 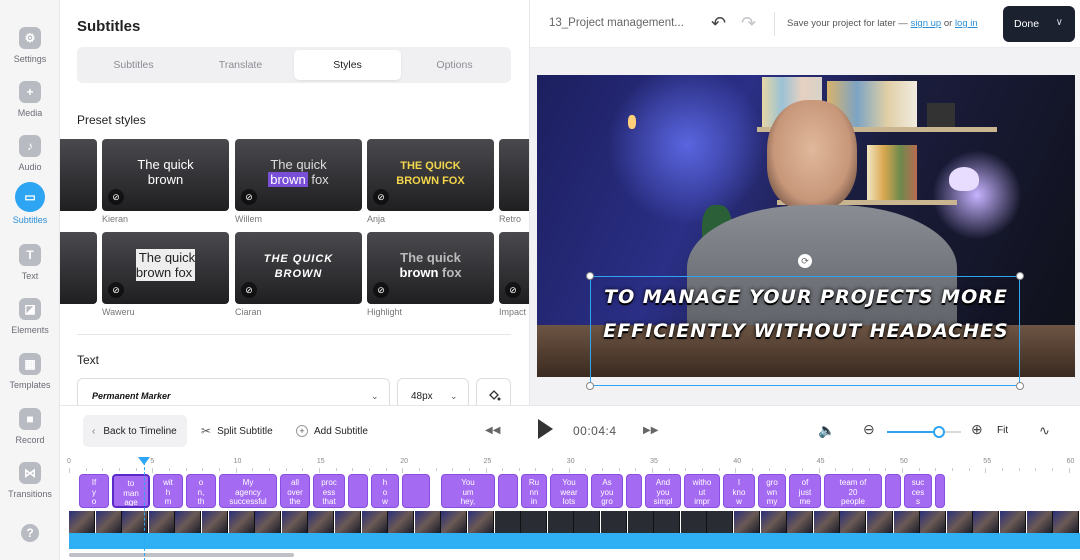 I want to click on rewind-icon: ◀◀, so click(x=492, y=430).